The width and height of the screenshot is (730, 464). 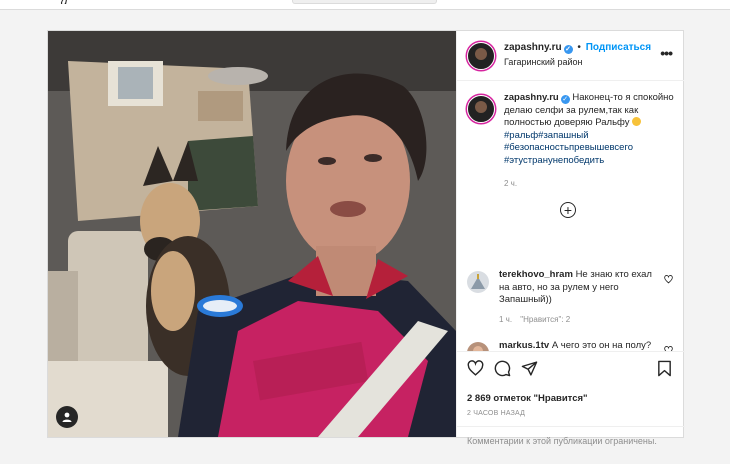 I want to click on caption-avatar, so click(x=481, y=109).